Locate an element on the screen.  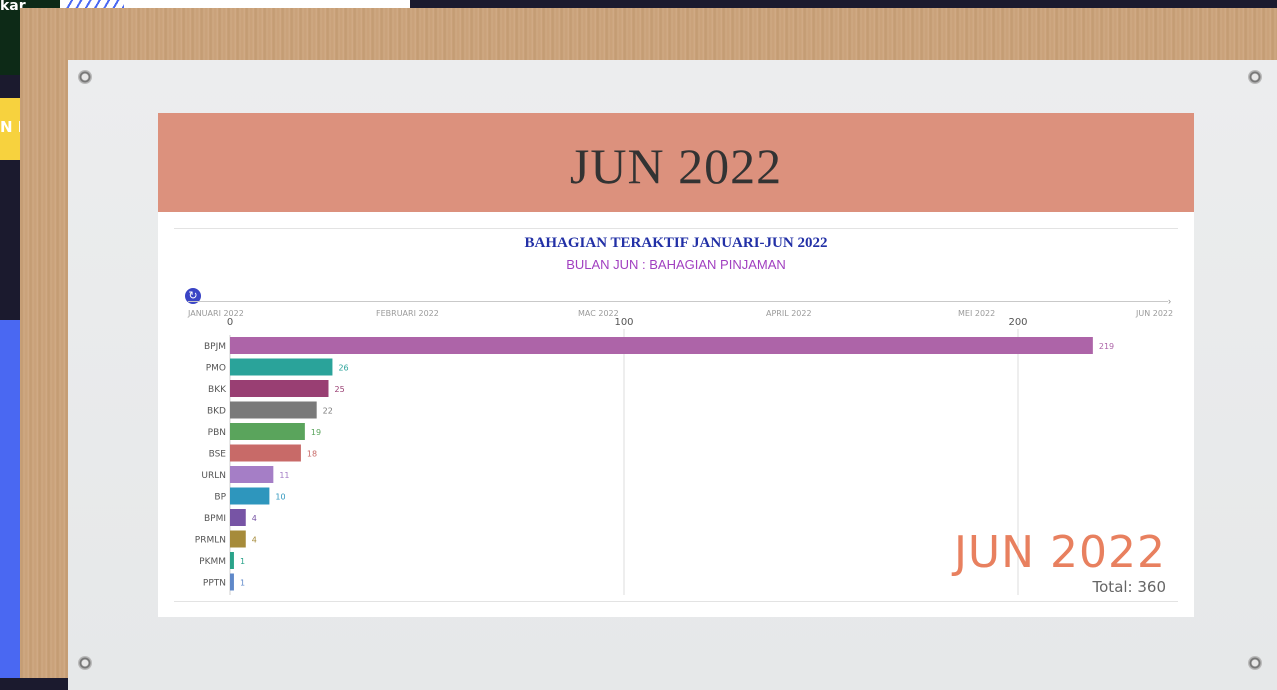
bar-pbn is located at coordinates (267, 431).